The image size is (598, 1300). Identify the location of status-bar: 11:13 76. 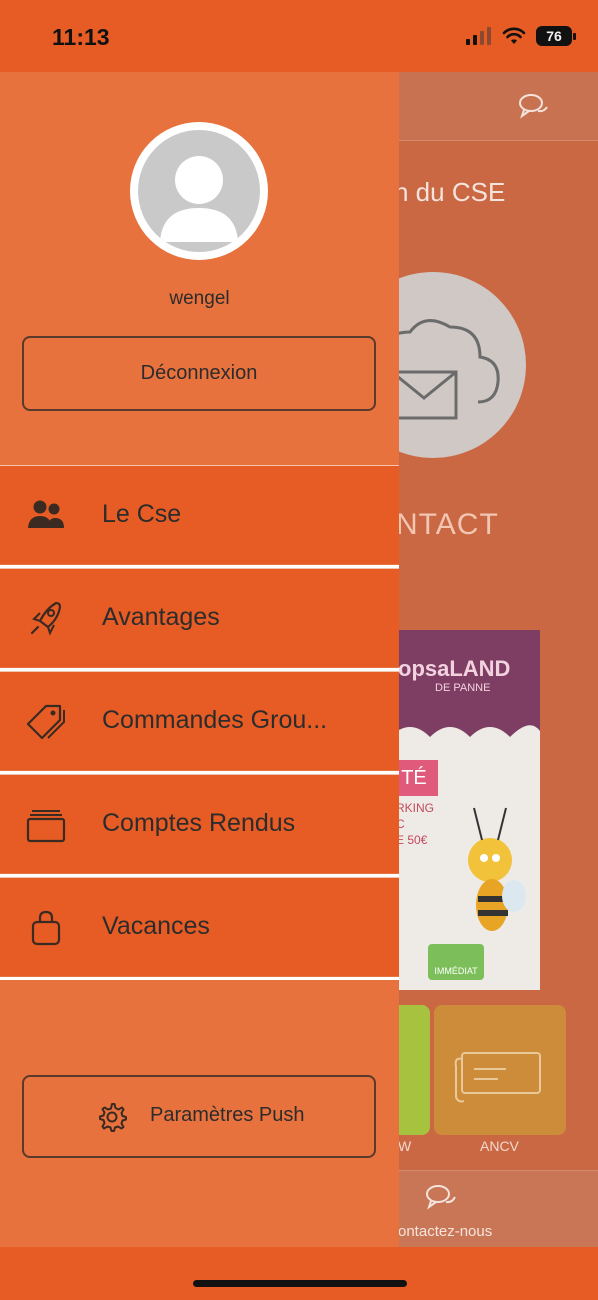
(299, 36).